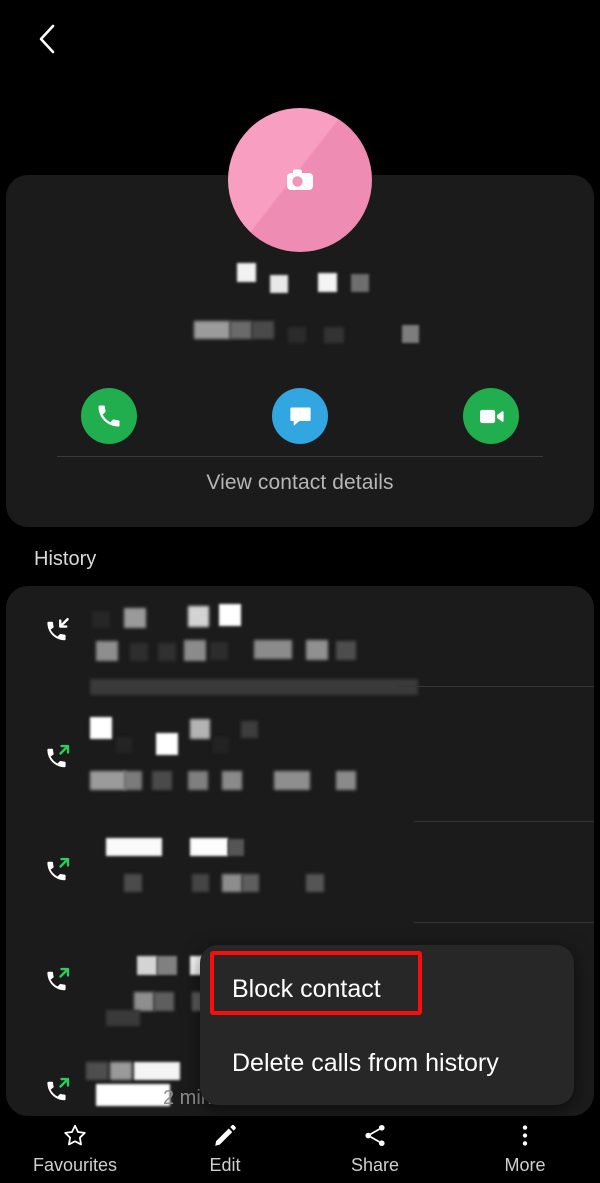 This screenshot has width=600, height=1183. What do you see at coordinates (300, 456) in the screenshot?
I see `card-divider` at bounding box center [300, 456].